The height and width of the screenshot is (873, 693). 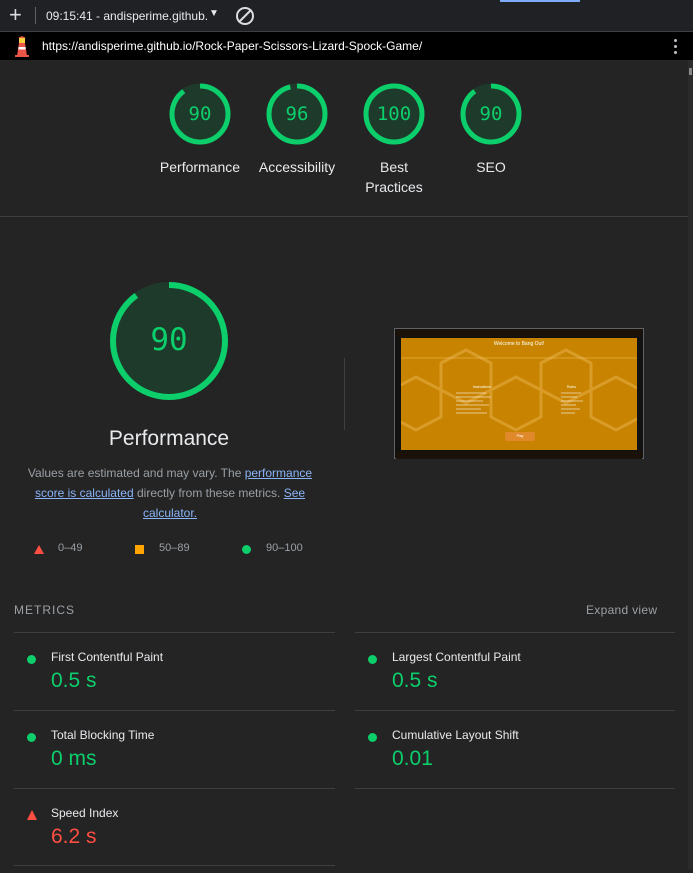 What do you see at coordinates (491, 167) in the screenshot?
I see `gauge-label: SEO` at bounding box center [491, 167].